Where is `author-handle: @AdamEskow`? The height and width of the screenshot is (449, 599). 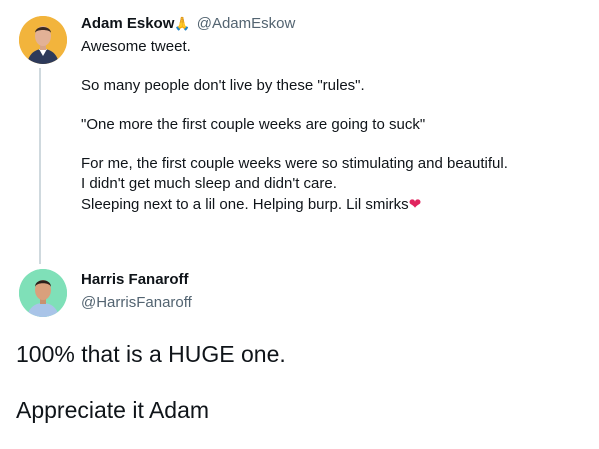 author-handle: @AdamEskow is located at coordinates (246, 23).